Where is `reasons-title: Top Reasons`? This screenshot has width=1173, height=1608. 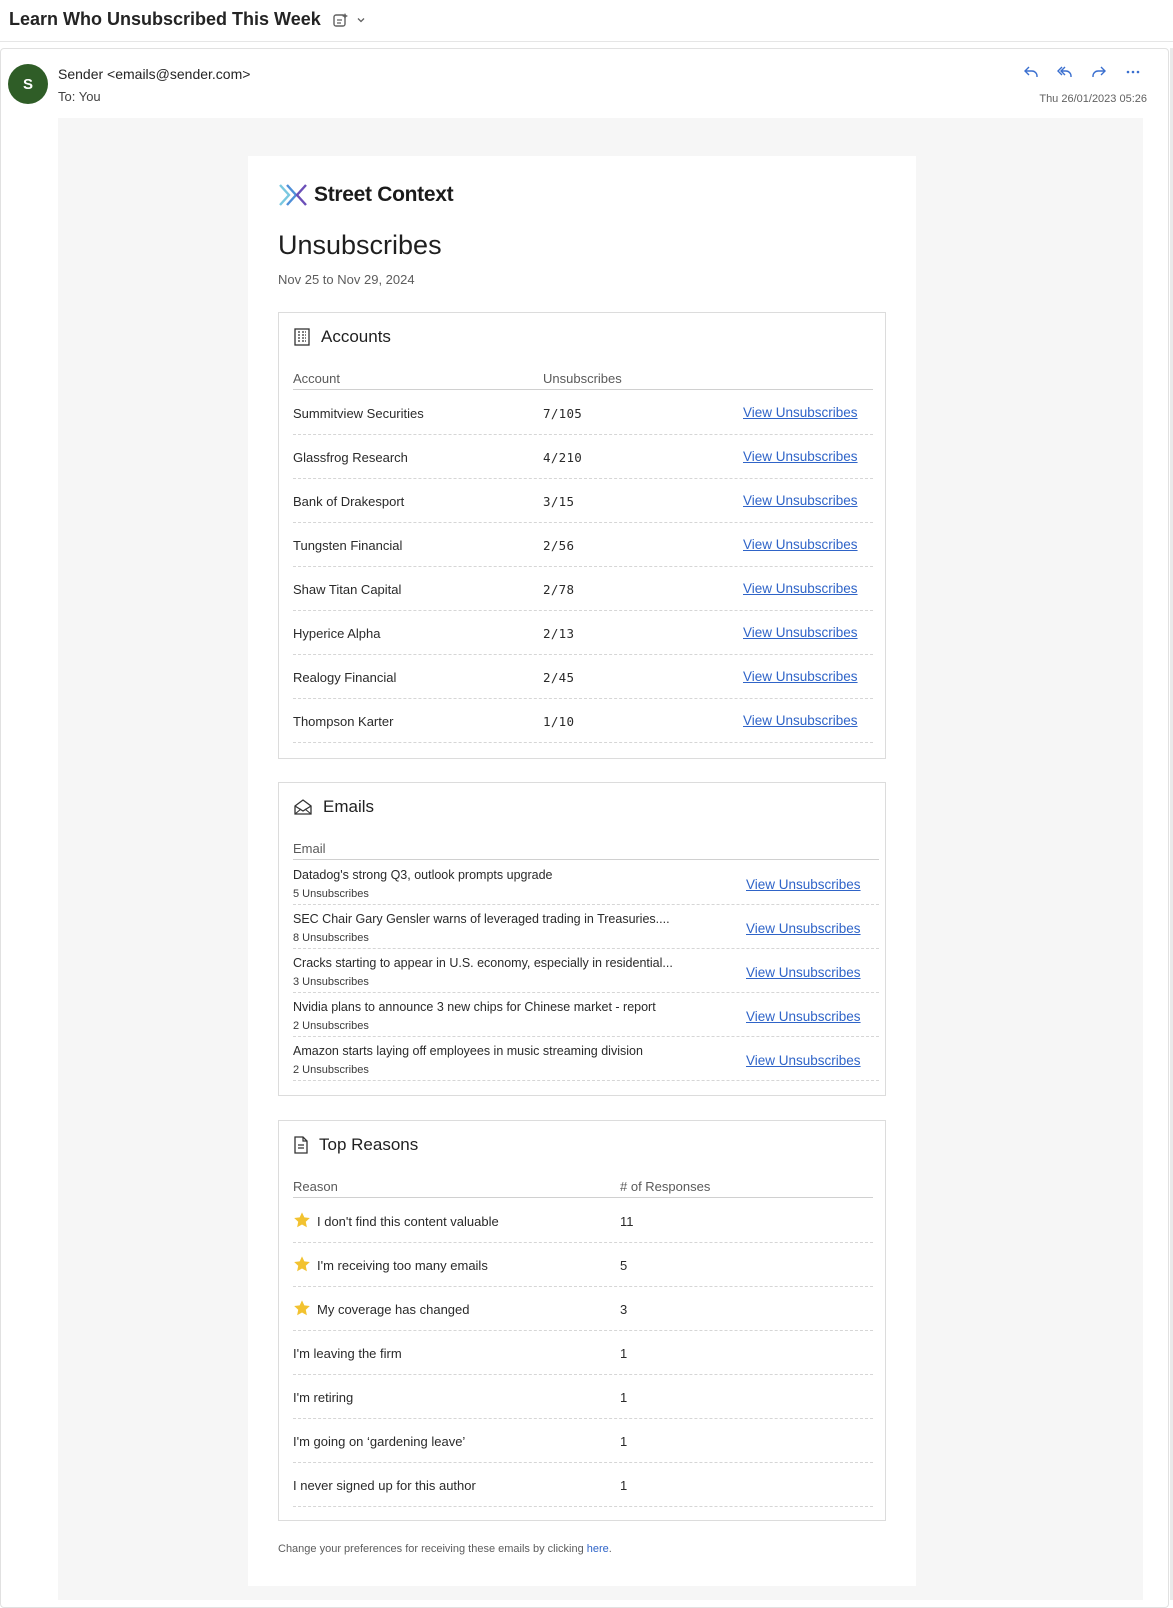
reasons-title: Top Reasons is located at coordinates (369, 1144).